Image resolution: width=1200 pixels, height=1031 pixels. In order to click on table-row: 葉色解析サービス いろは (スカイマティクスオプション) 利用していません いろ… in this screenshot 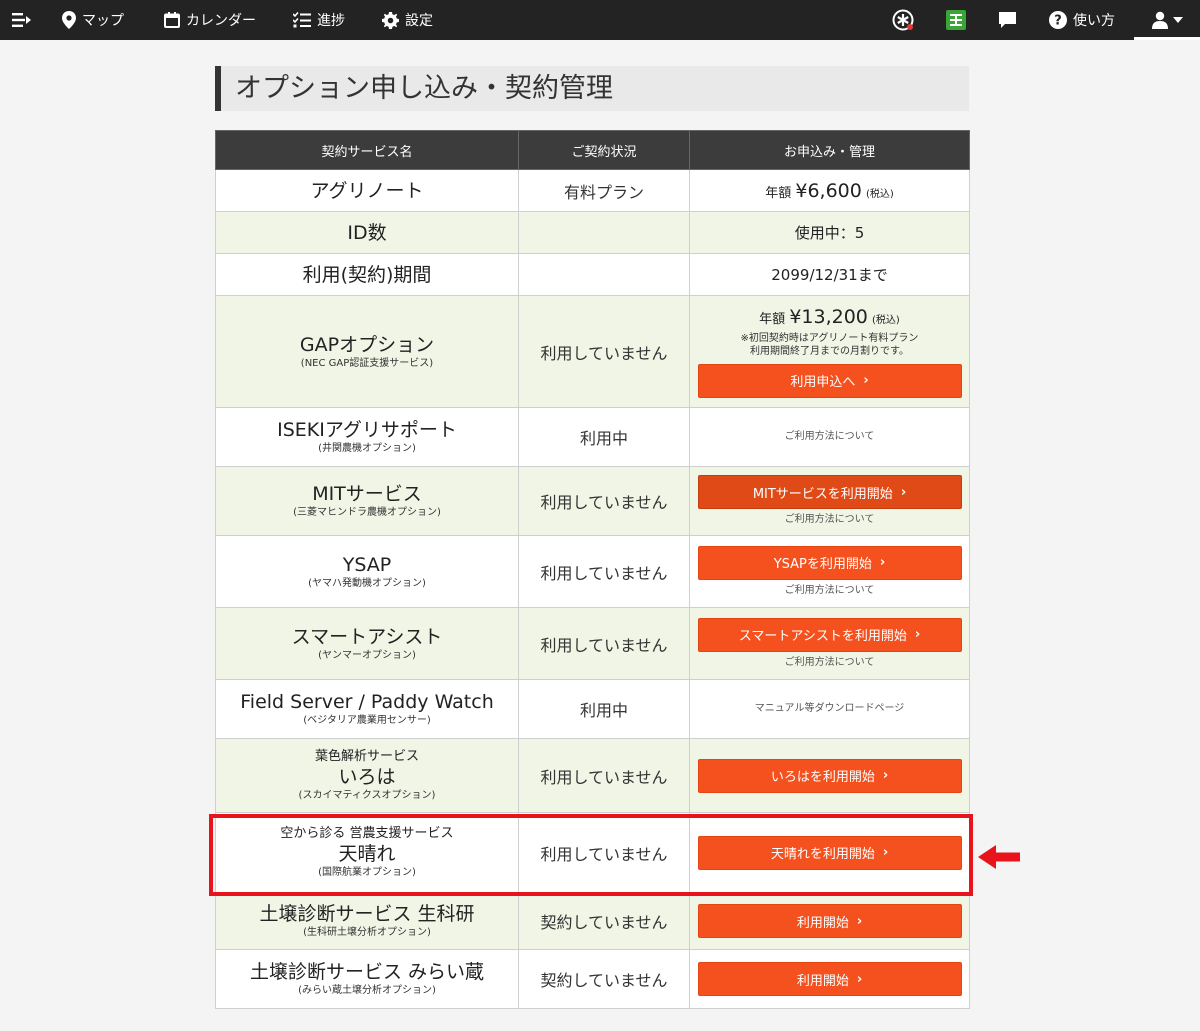, I will do `click(592, 775)`.